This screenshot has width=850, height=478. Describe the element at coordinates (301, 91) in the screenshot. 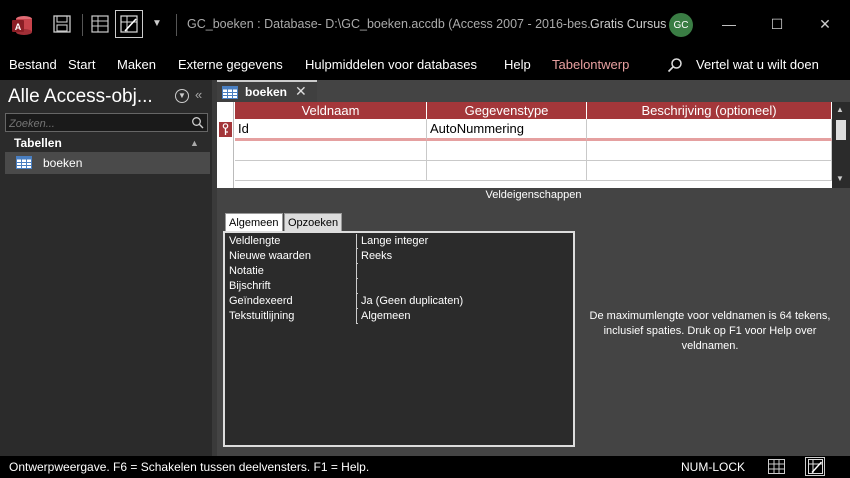

I see `close-icon: ✕` at that location.